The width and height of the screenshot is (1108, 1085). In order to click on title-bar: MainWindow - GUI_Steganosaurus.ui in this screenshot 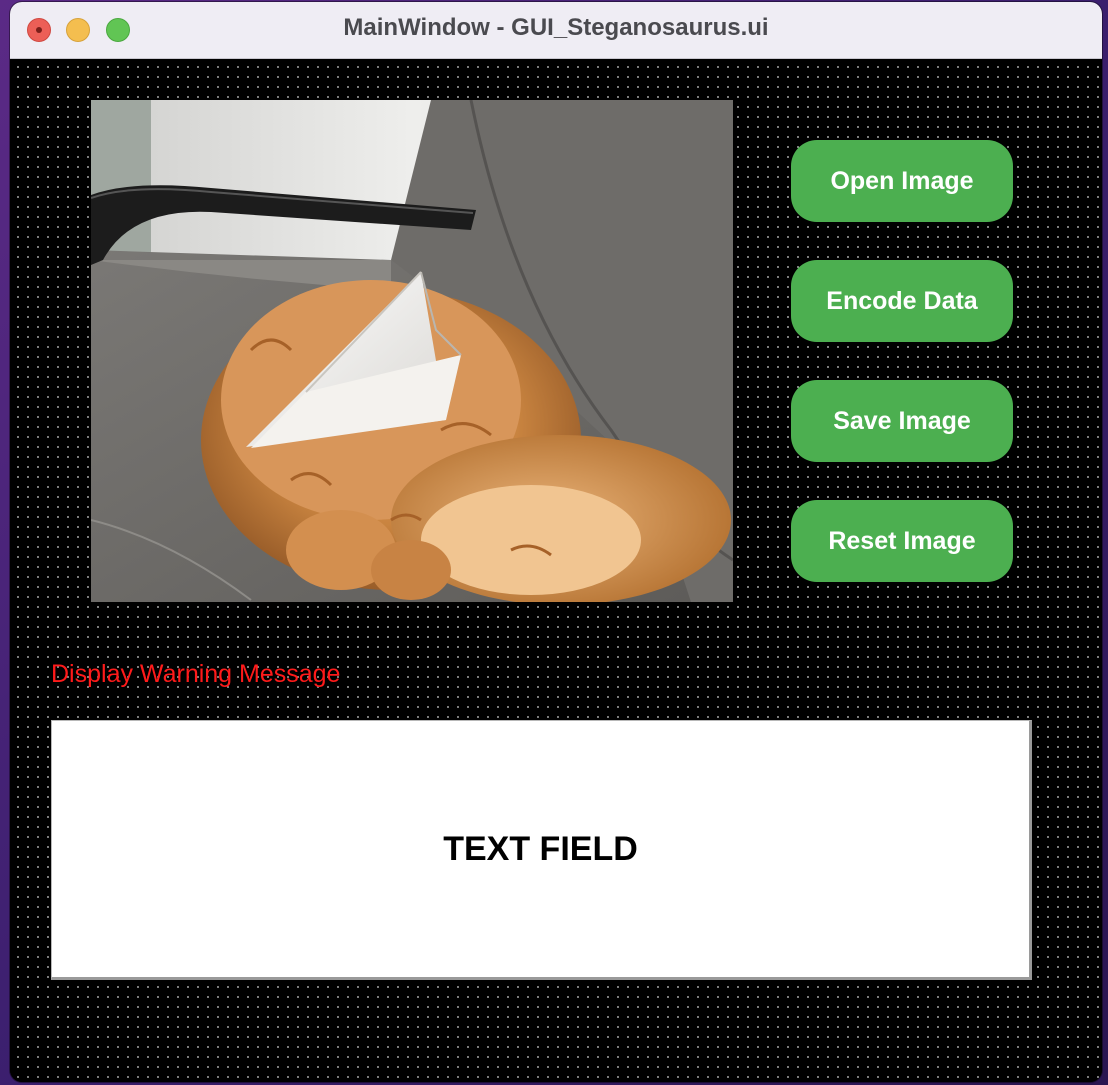, I will do `click(556, 30)`.